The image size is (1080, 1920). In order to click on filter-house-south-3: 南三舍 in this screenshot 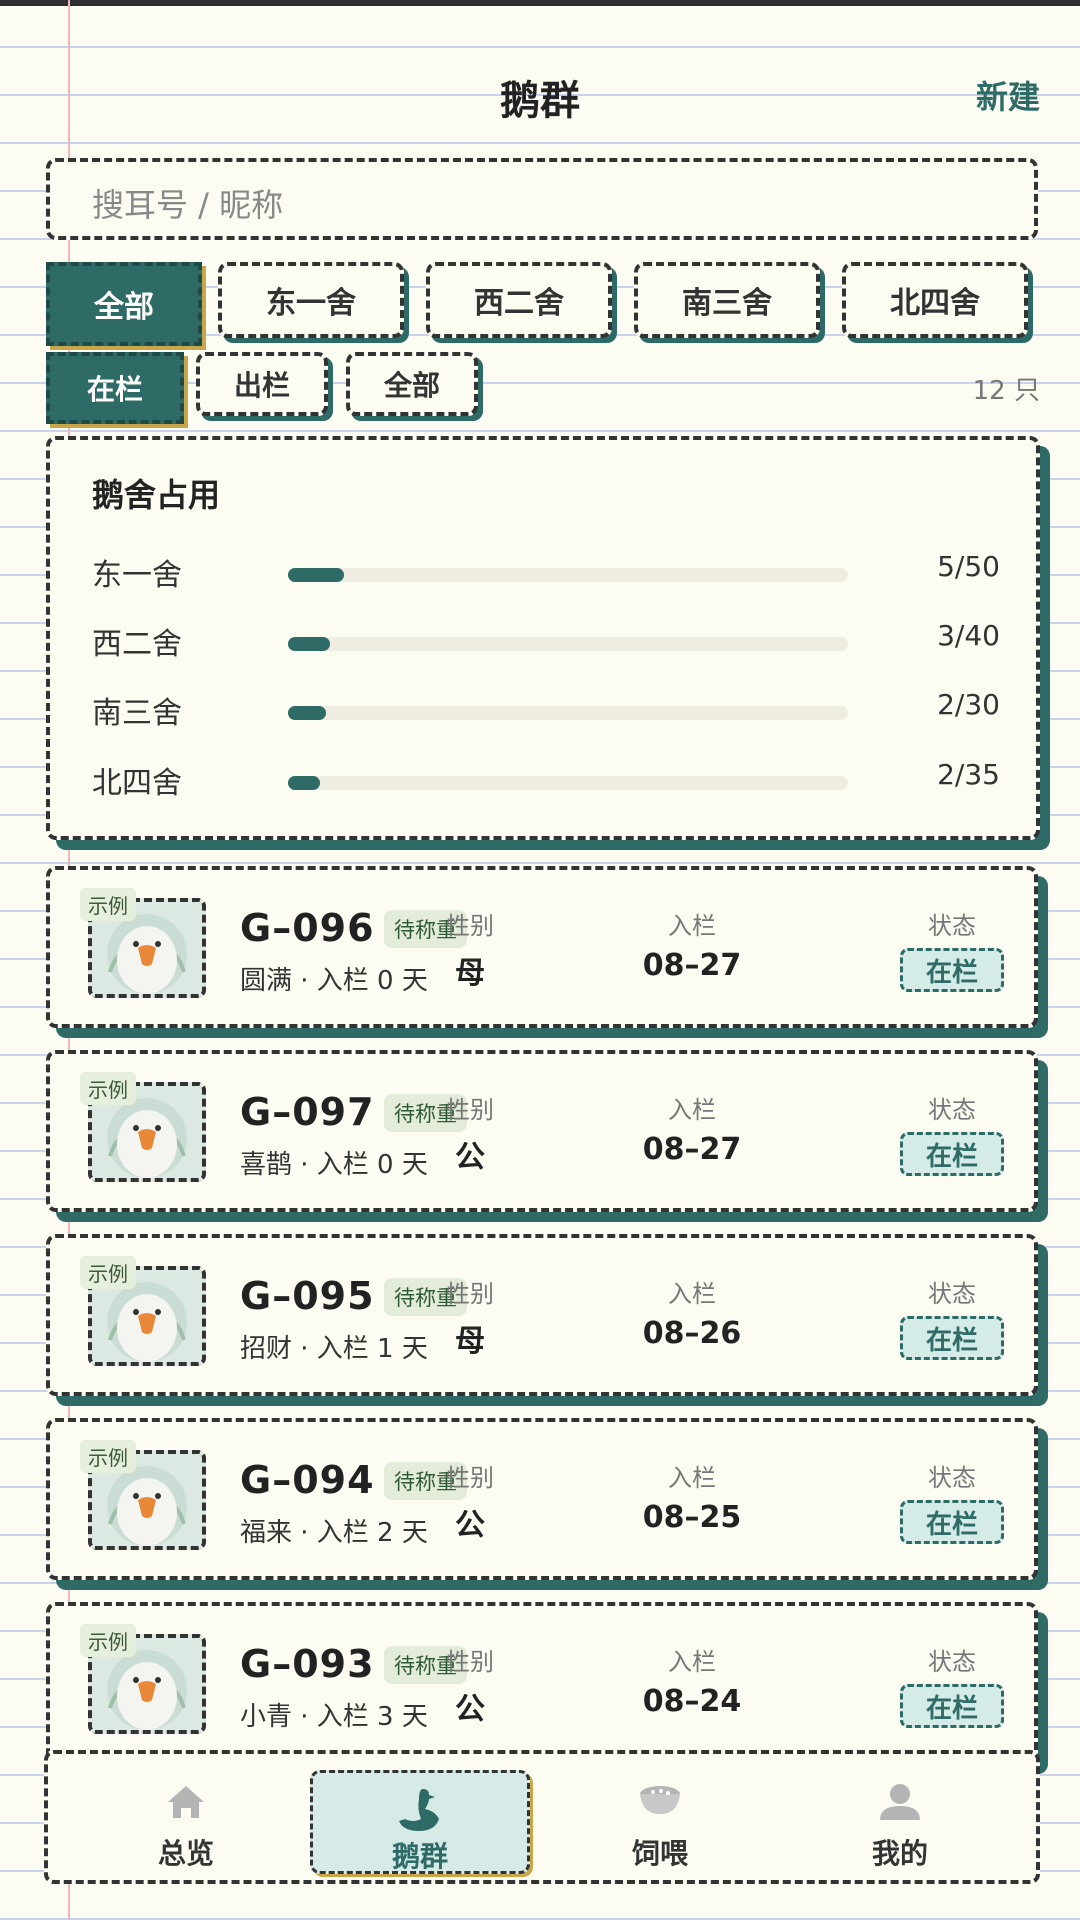, I will do `click(727, 300)`.